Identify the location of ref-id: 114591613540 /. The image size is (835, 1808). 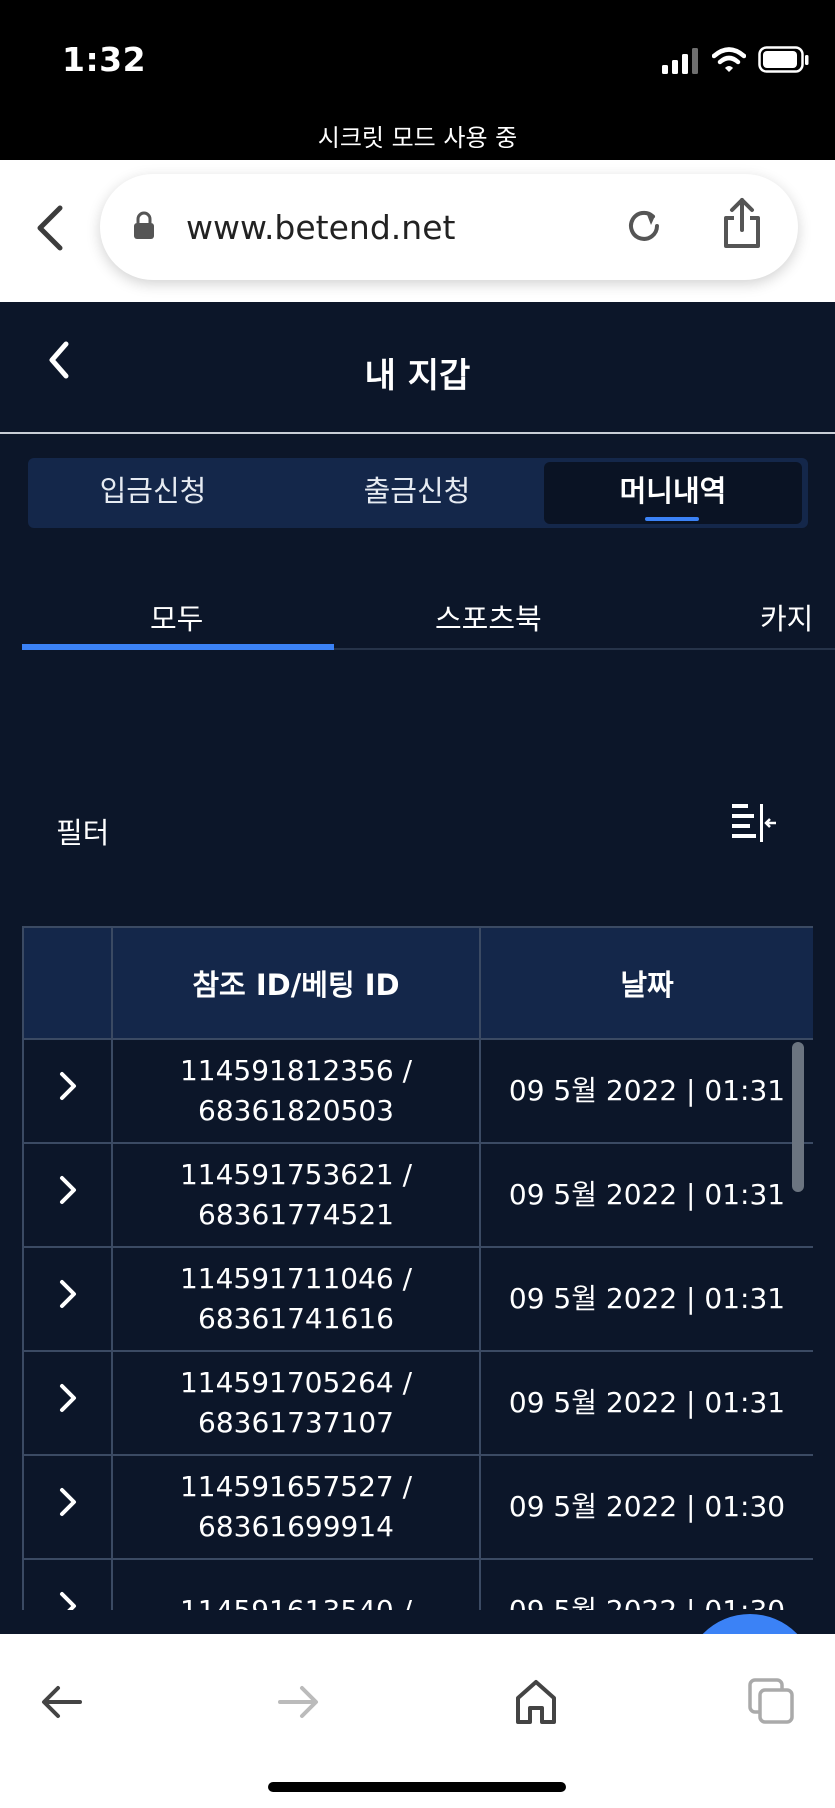
(296, 1600).